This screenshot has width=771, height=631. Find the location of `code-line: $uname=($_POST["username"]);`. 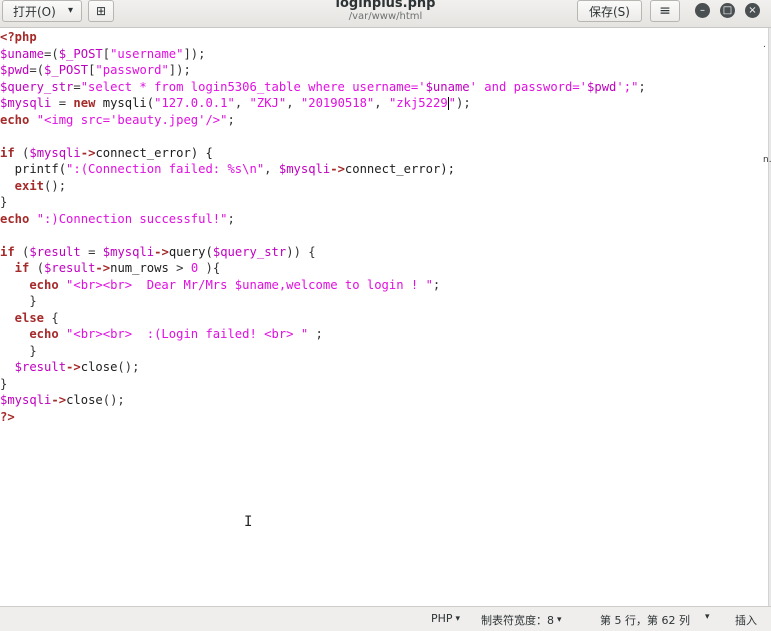

code-line: $uname=($_POST["username"]); is located at coordinates (323, 54).